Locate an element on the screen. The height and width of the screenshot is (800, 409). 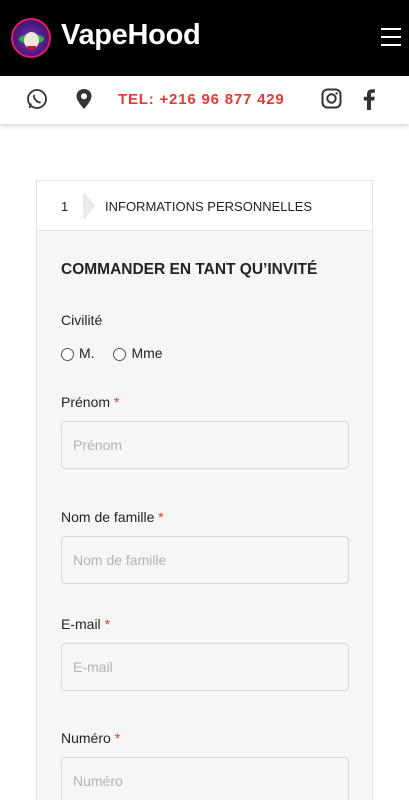
section-title: COMMANDER EN TANT QU’INVITÉ is located at coordinates (189, 269).